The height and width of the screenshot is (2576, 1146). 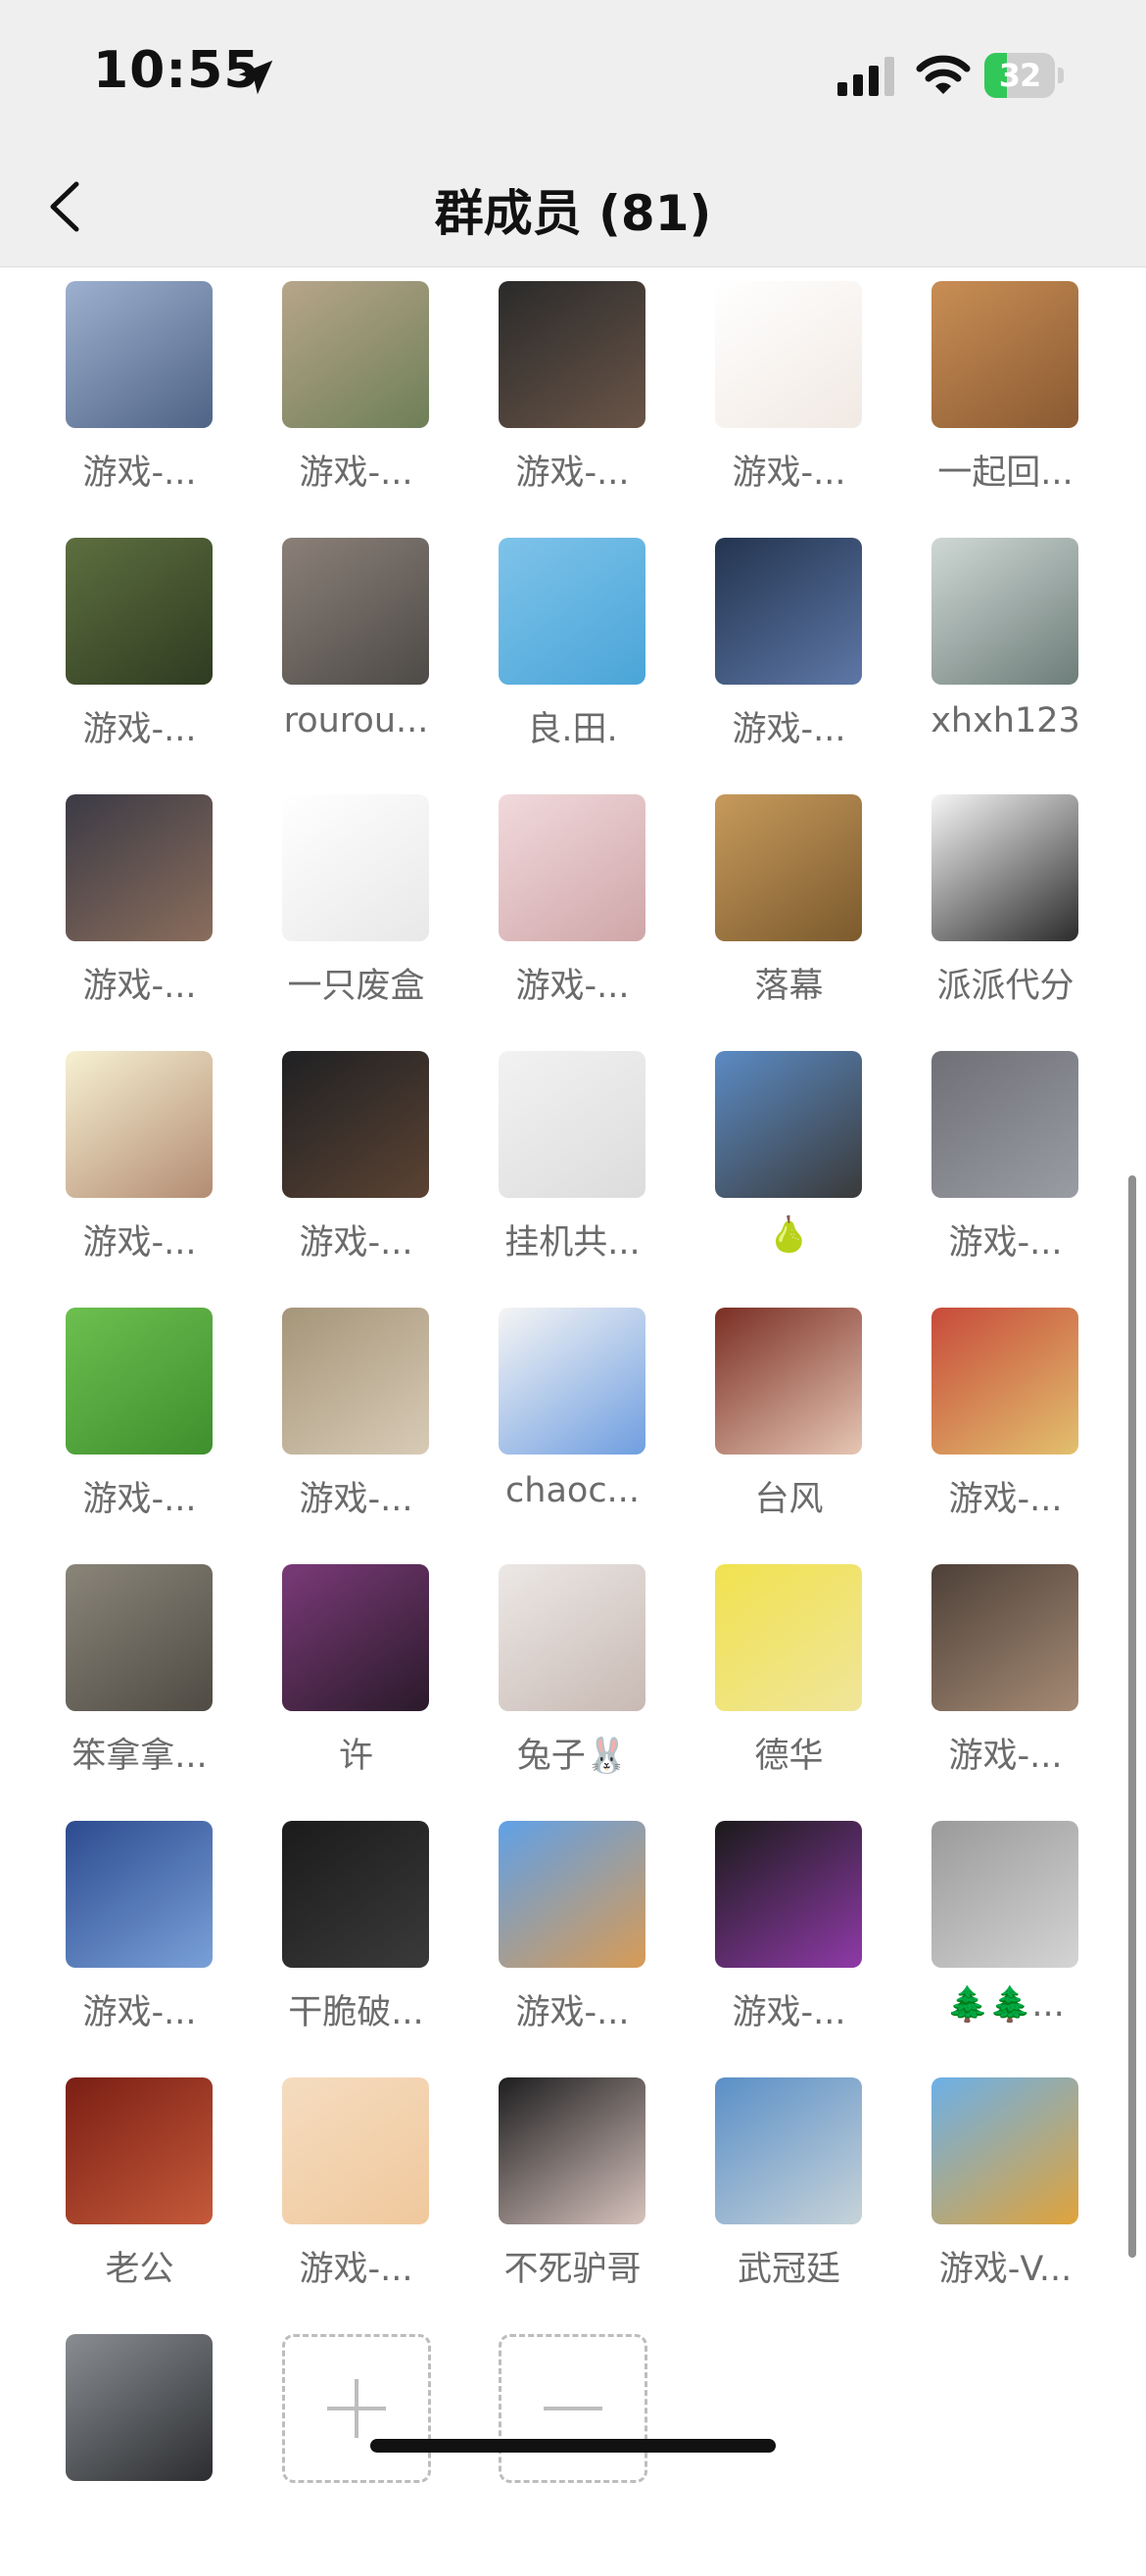 What do you see at coordinates (573, 214) in the screenshot?
I see `page-title: 群成员 (81)` at bounding box center [573, 214].